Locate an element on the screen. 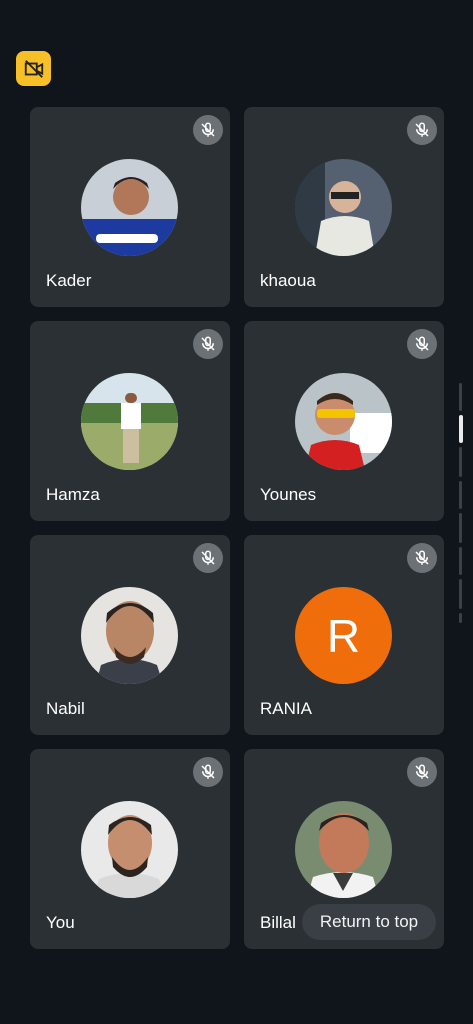 The width and height of the screenshot is (473, 1024). camera-off-icon is located at coordinates (33, 68).